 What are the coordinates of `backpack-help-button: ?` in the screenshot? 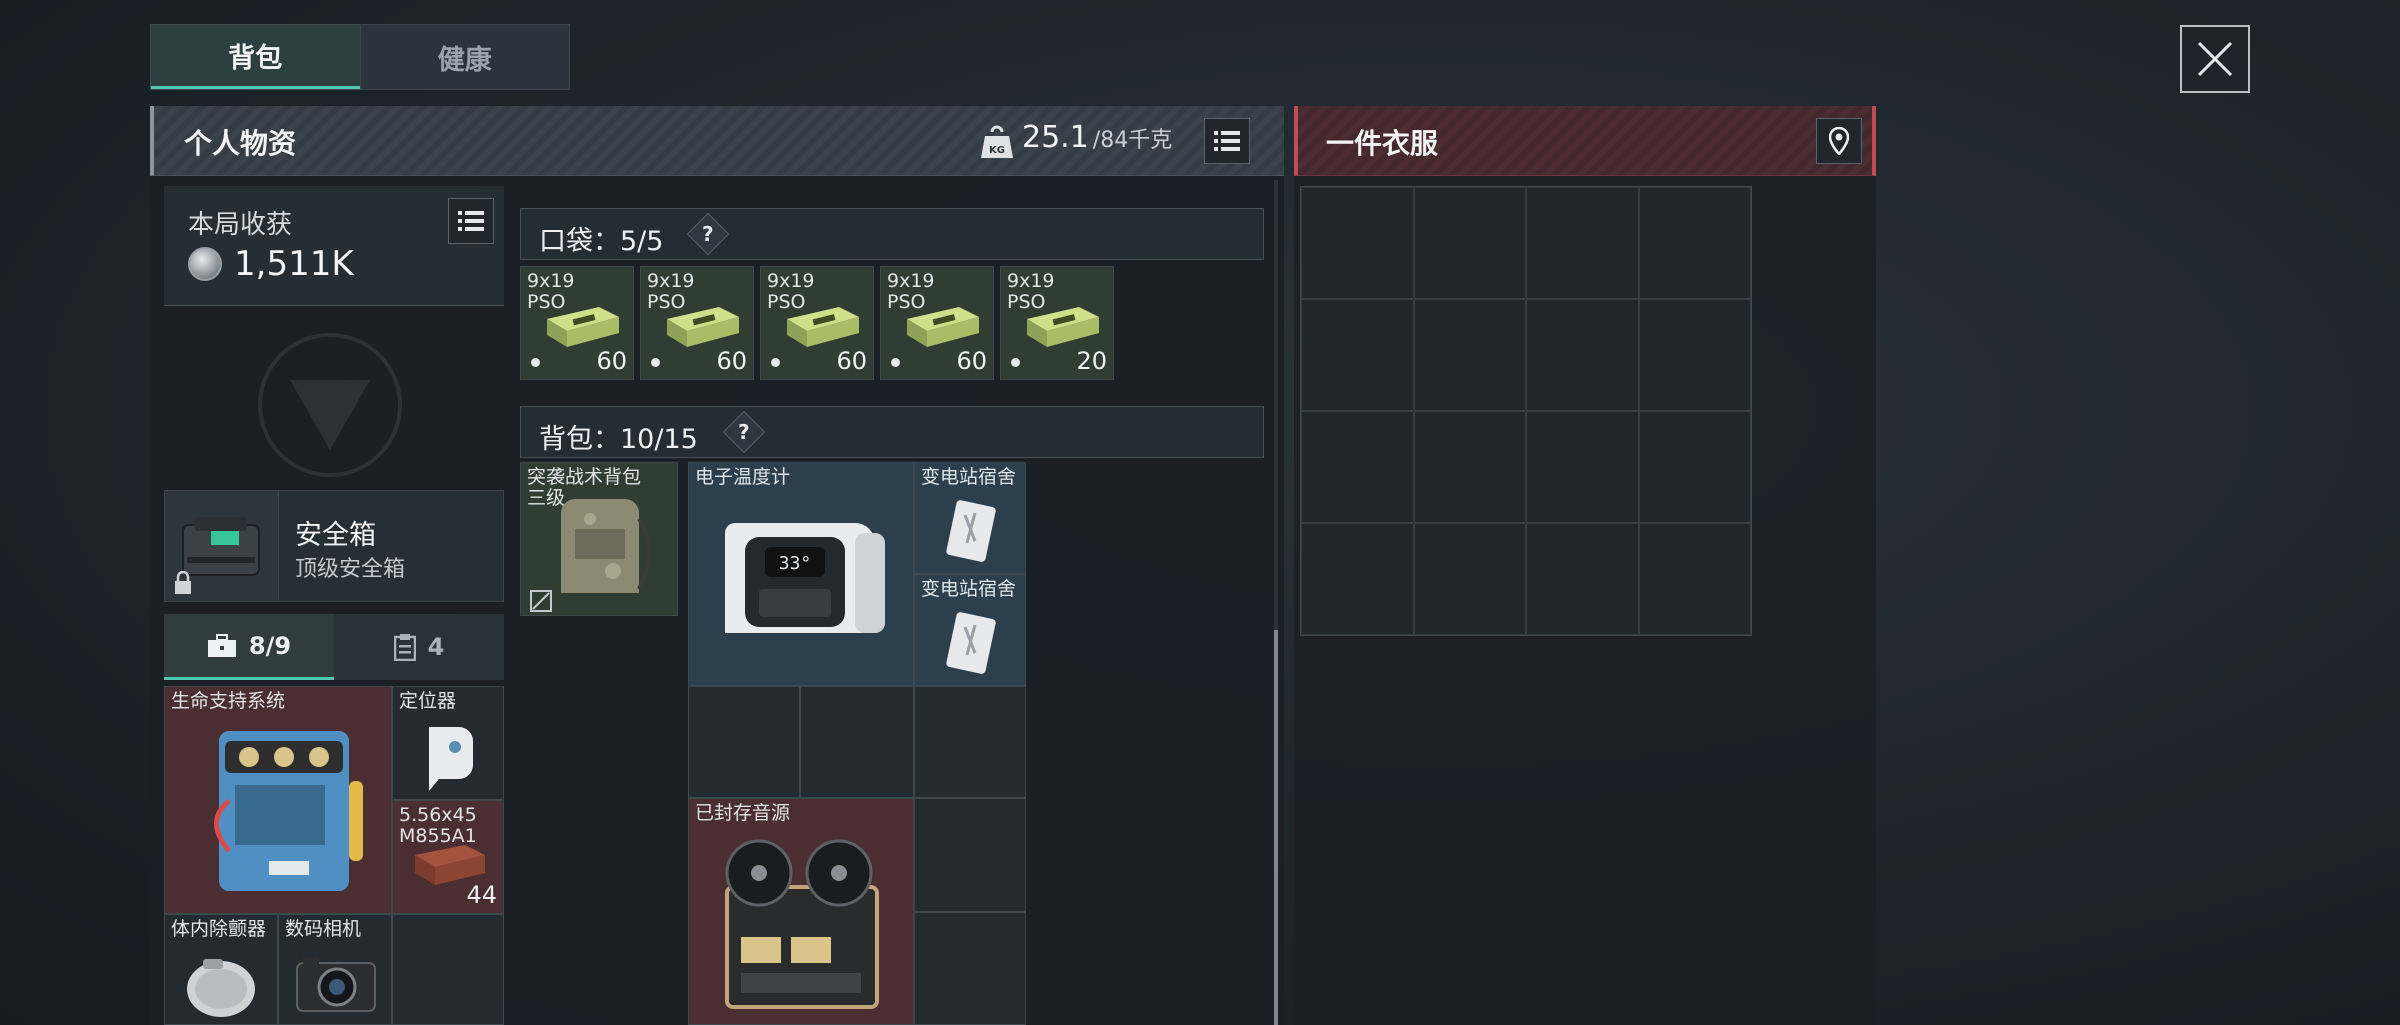 It's located at (744, 432).